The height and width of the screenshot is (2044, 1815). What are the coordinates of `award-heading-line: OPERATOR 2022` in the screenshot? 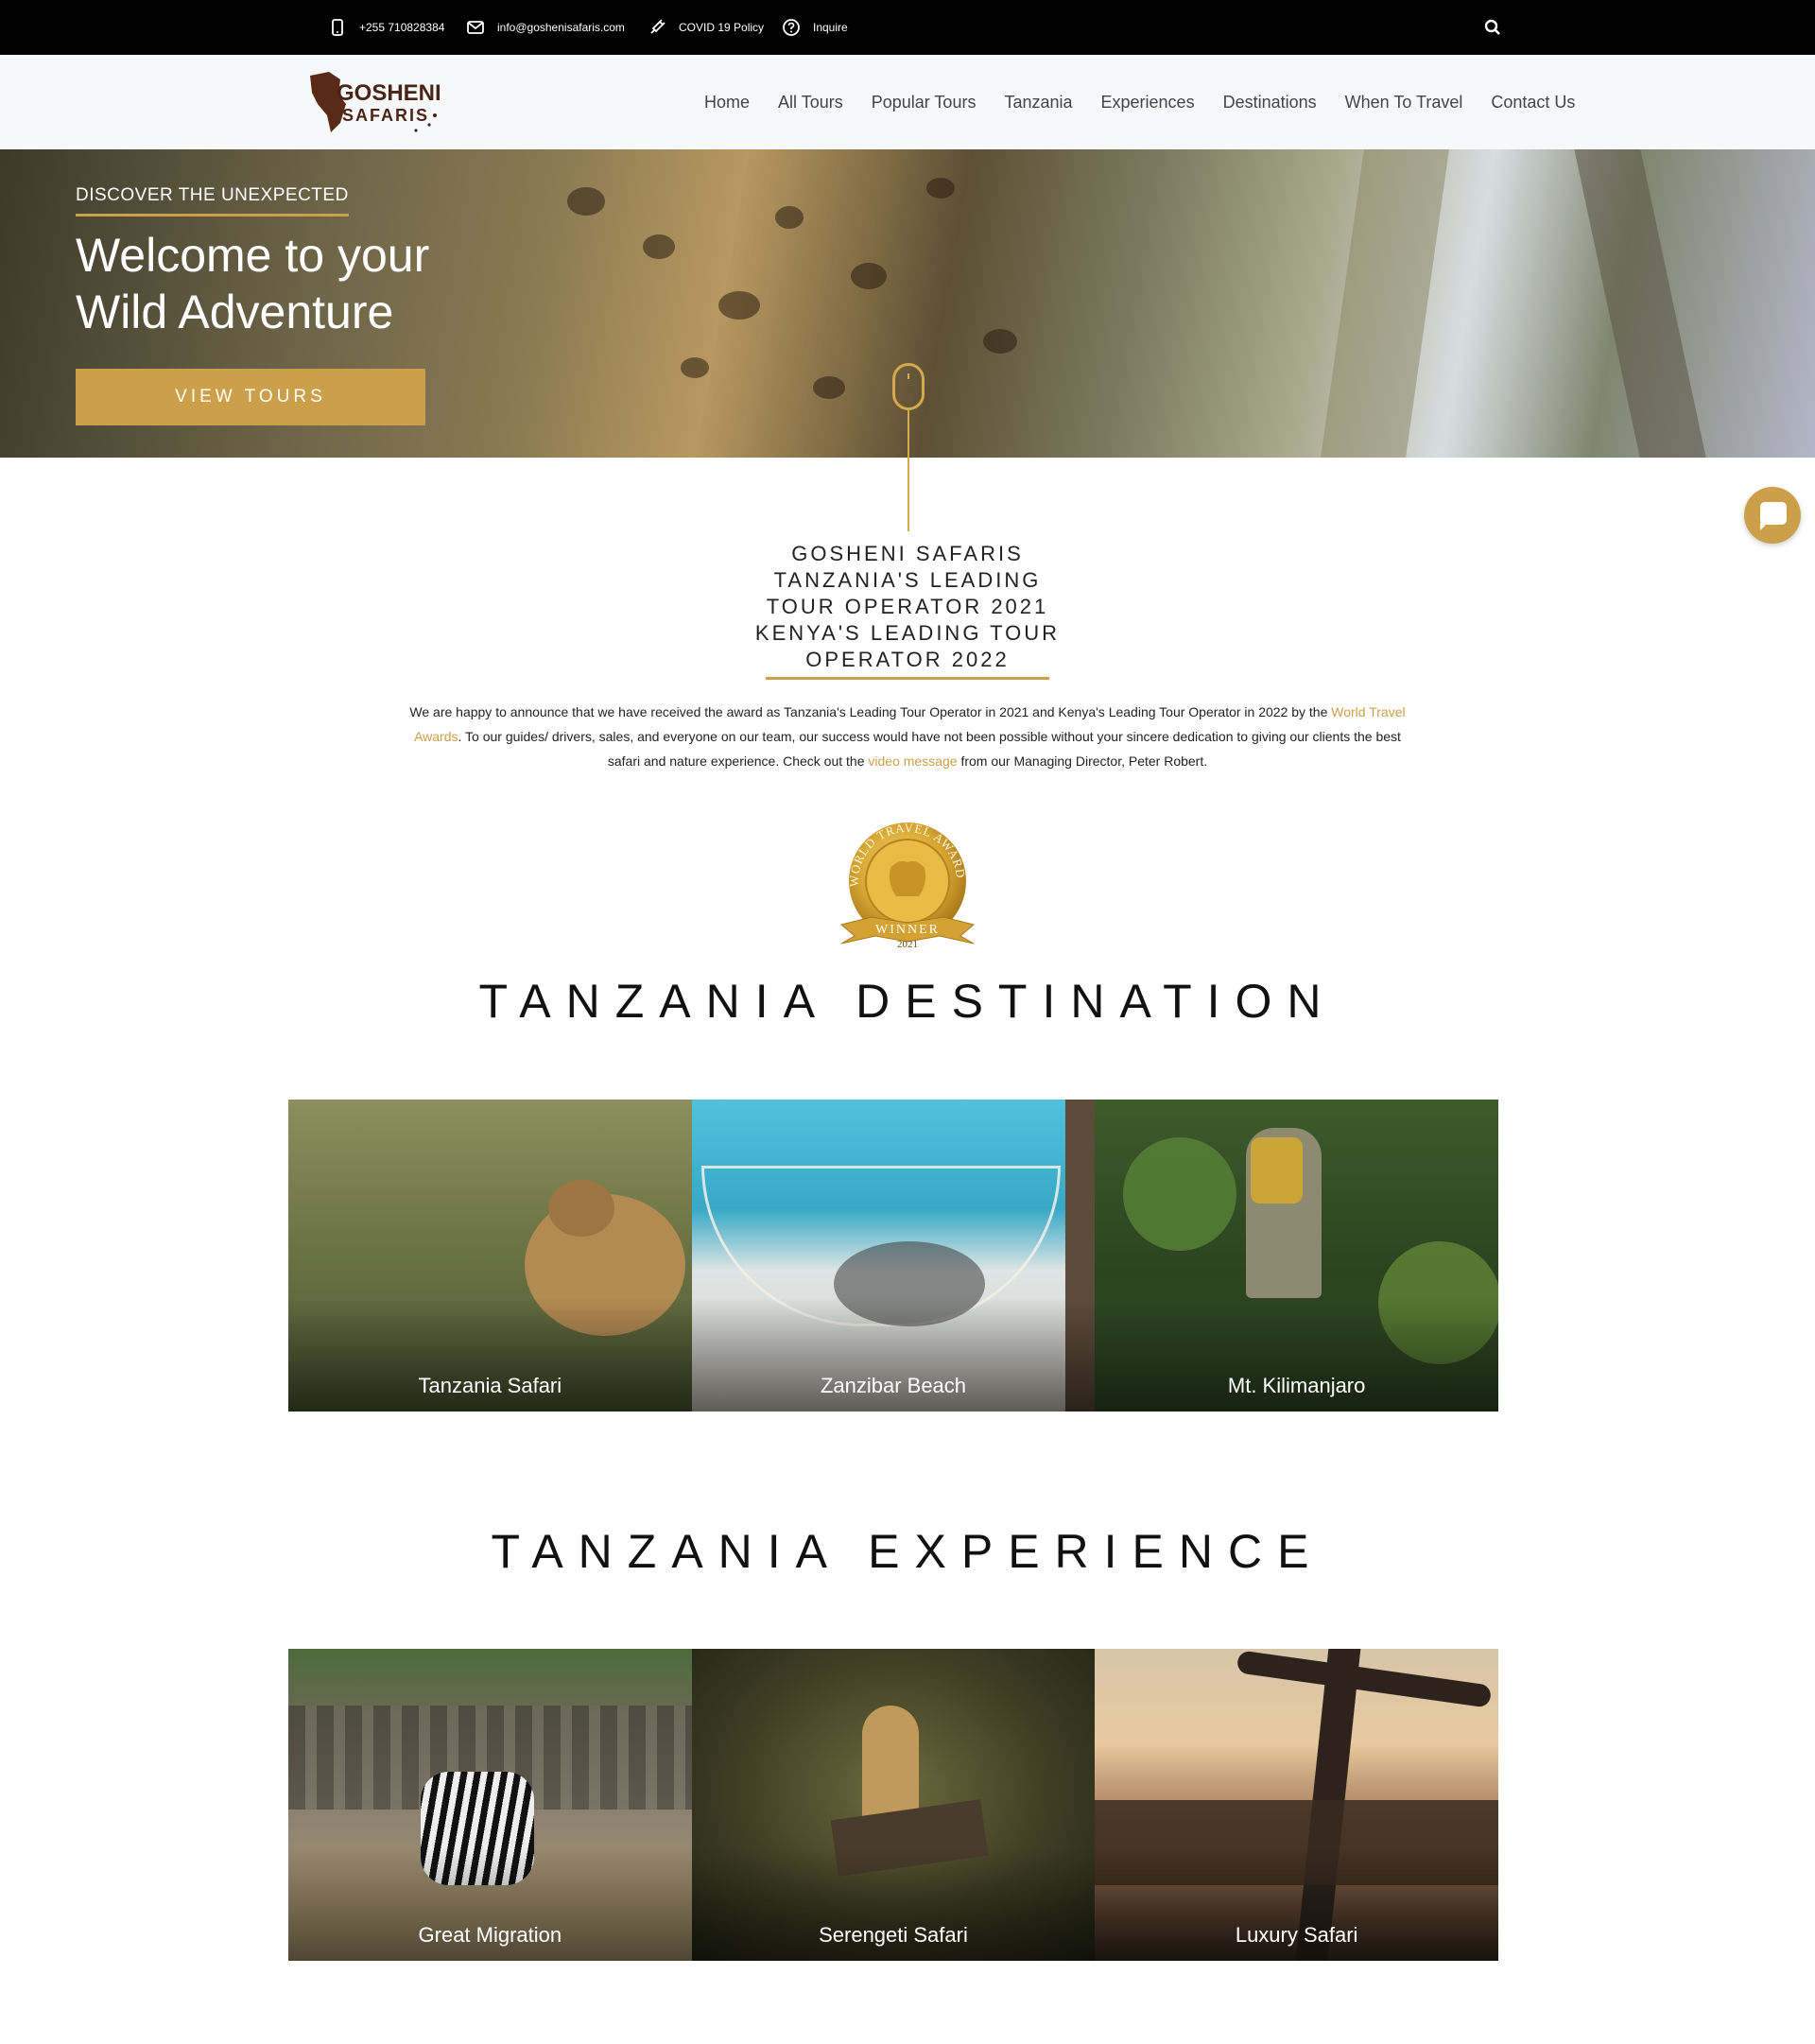 It's located at (907, 659).